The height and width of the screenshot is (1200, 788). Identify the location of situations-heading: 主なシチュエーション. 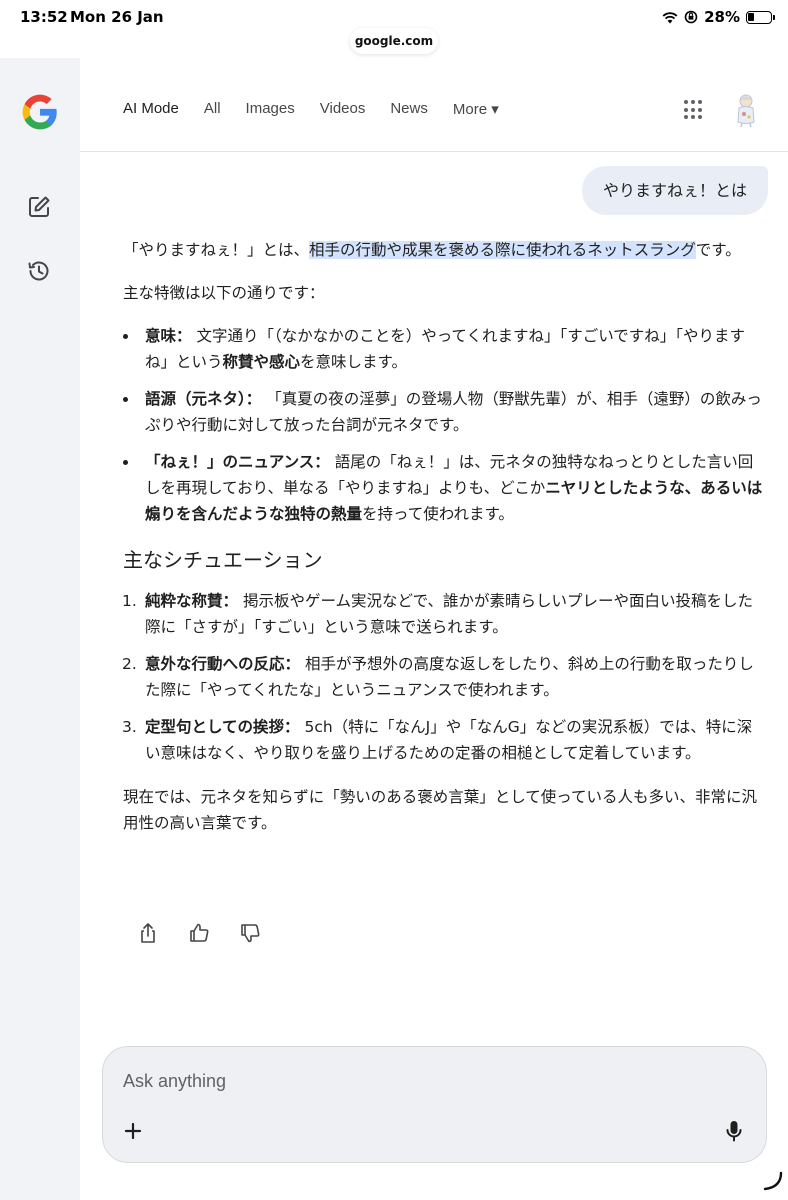
(223, 560).